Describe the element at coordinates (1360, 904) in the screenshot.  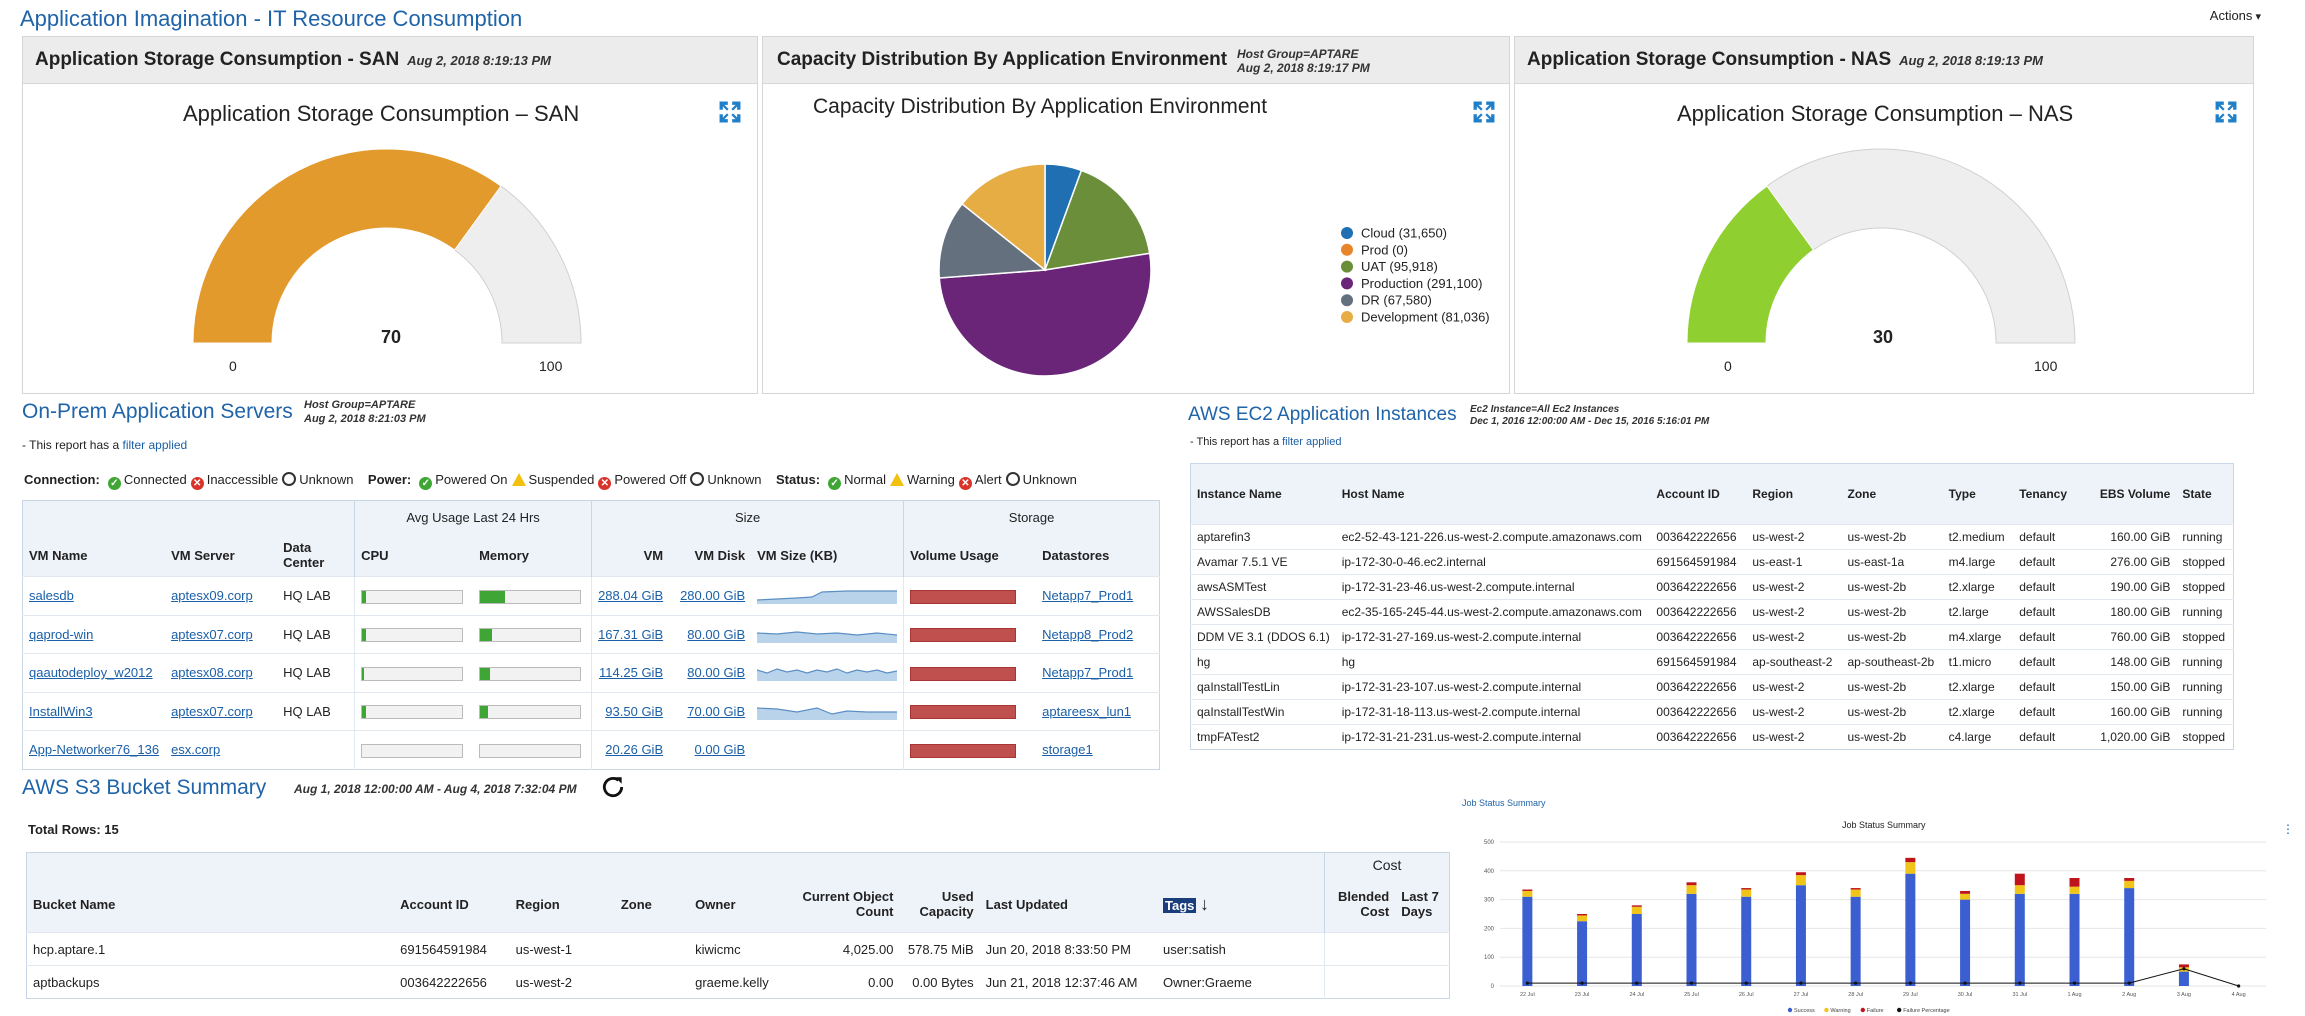
I see `col-blended-cost: Blended Cost` at that location.